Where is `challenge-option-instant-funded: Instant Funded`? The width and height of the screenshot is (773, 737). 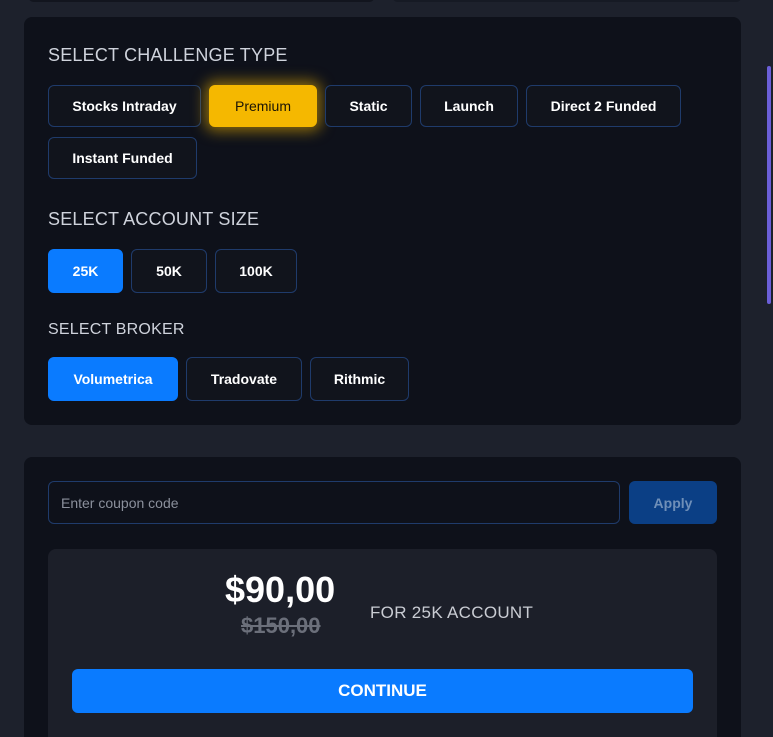
challenge-option-instant-funded: Instant Funded is located at coordinates (122, 158).